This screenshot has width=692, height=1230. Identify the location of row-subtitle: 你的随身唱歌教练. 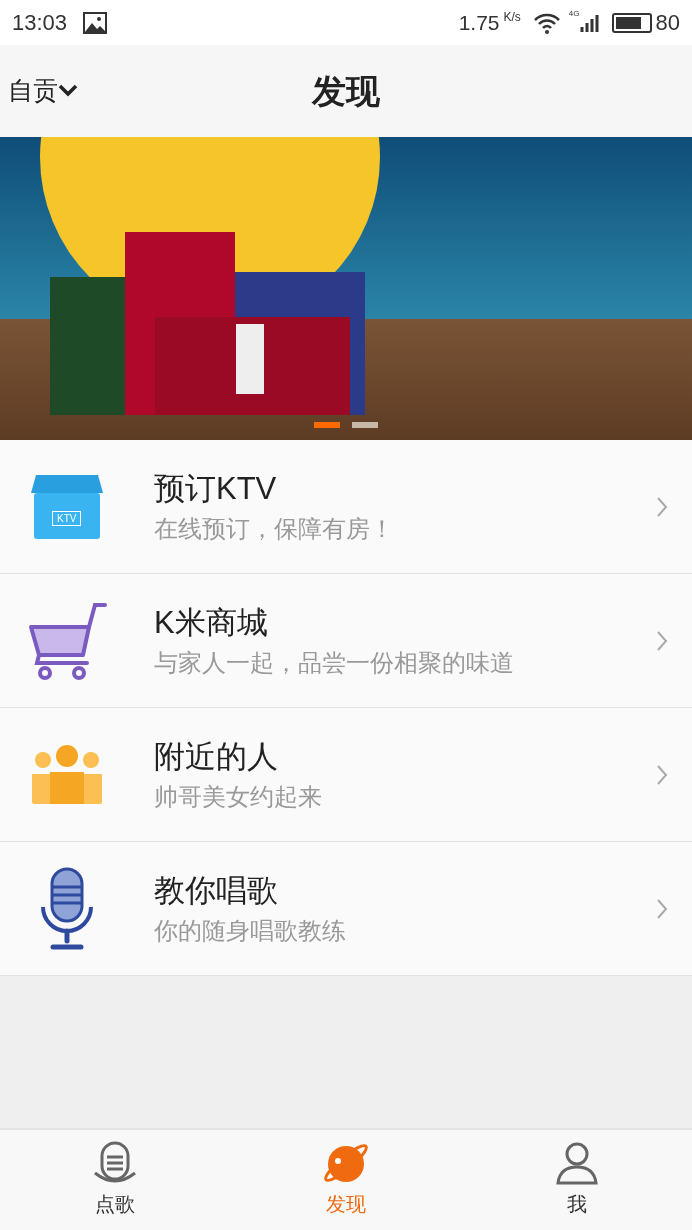
(250, 930).